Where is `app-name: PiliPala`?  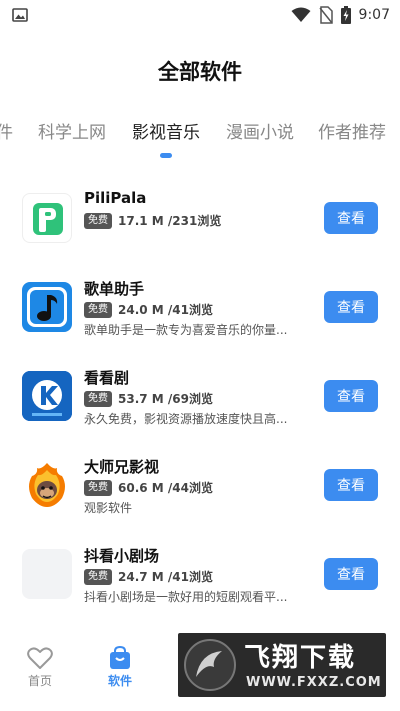 app-name: PiliPala is located at coordinates (115, 198).